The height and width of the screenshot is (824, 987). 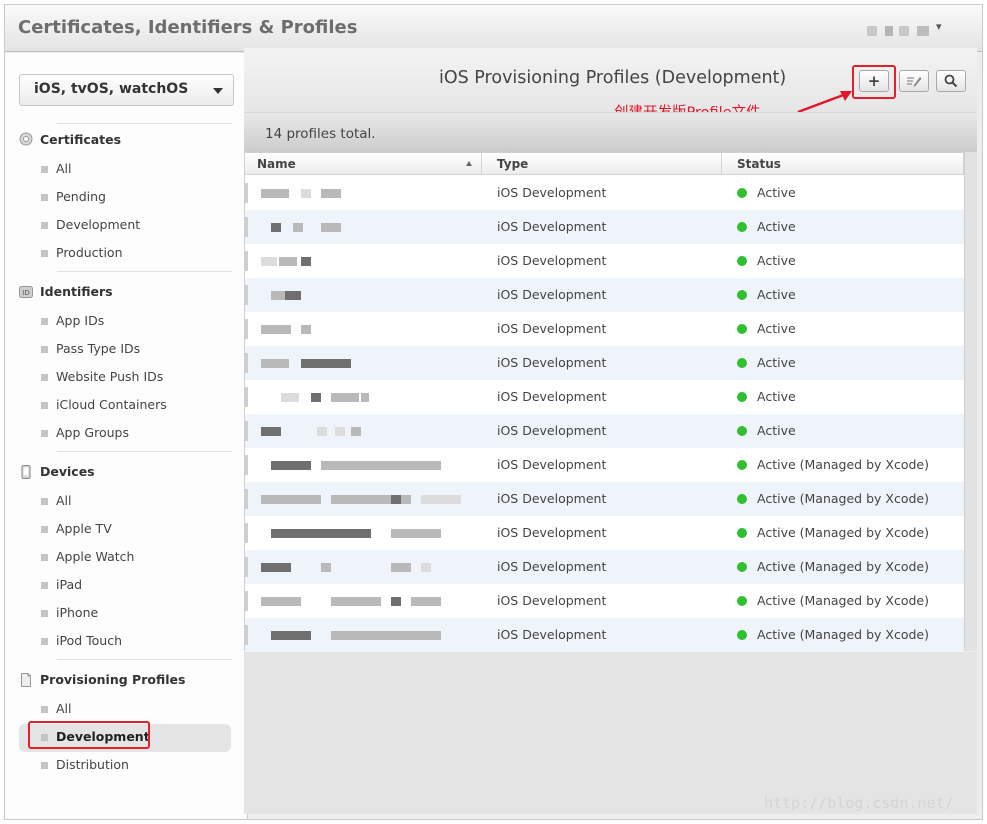 I want to click on column-header-name: Name, so click(x=276, y=164).